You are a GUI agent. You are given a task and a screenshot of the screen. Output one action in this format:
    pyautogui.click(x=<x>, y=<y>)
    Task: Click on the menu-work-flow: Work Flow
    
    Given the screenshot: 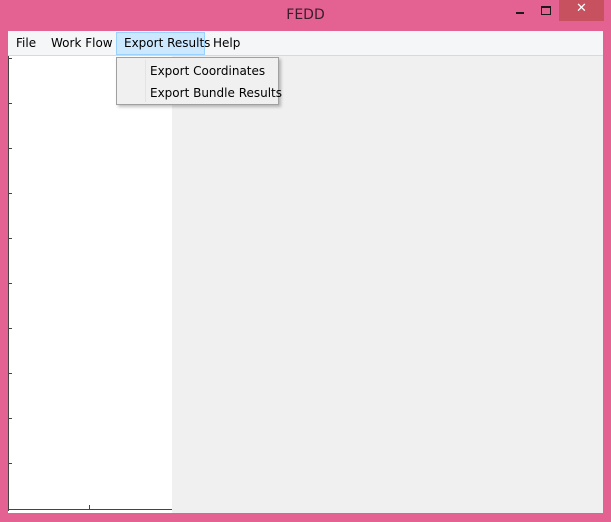 What is the action you would take?
    pyautogui.click(x=82, y=43)
    